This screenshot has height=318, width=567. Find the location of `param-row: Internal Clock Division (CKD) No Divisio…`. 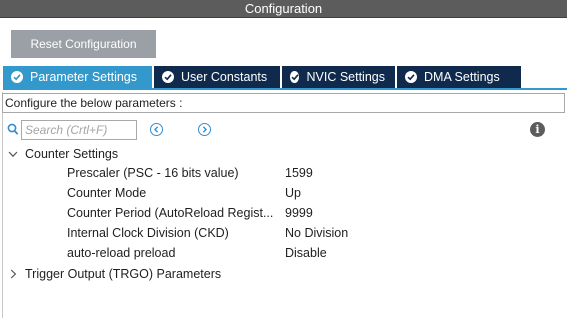

param-row: Internal Clock Division (CKD) No Divisio… is located at coordinates (307, 233).